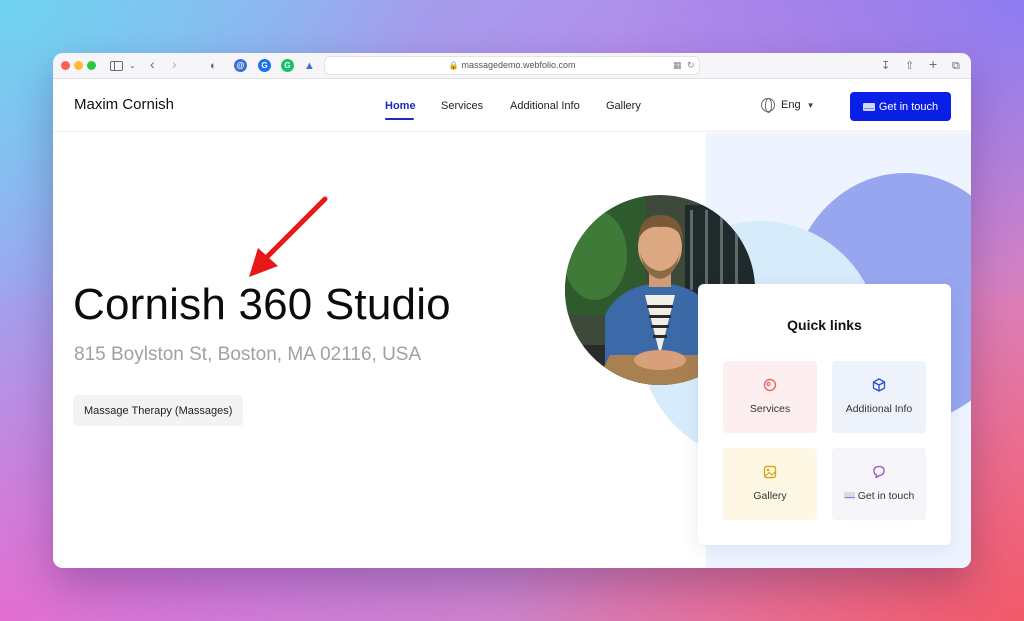 Image resolution: width=1024 pixels, height=621 pixels. Describe the element at coordinates (770, 397) in the screenshot. I see `quick-link-services: Services` at that location.